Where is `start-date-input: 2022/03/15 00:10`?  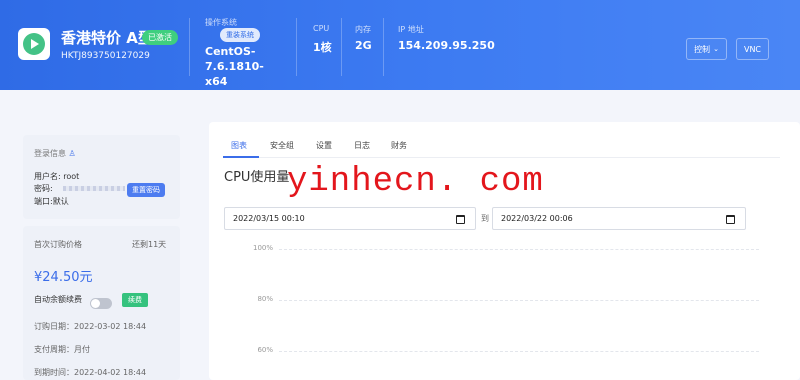
start-date-input: 2022/03/15 00:10 is located at coordinates (350, 218).